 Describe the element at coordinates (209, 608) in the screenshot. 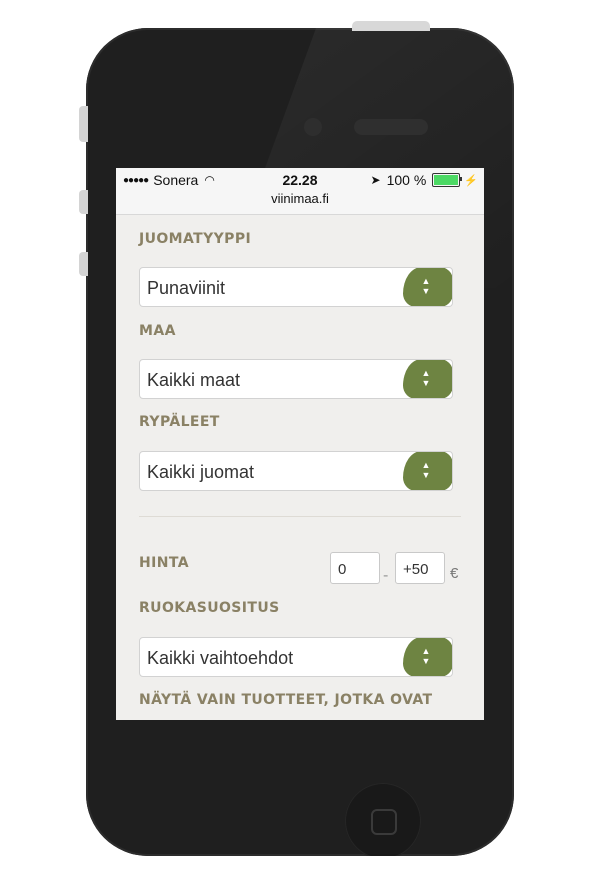

I see `food-label: RUOKASUOSITUS` at that location.